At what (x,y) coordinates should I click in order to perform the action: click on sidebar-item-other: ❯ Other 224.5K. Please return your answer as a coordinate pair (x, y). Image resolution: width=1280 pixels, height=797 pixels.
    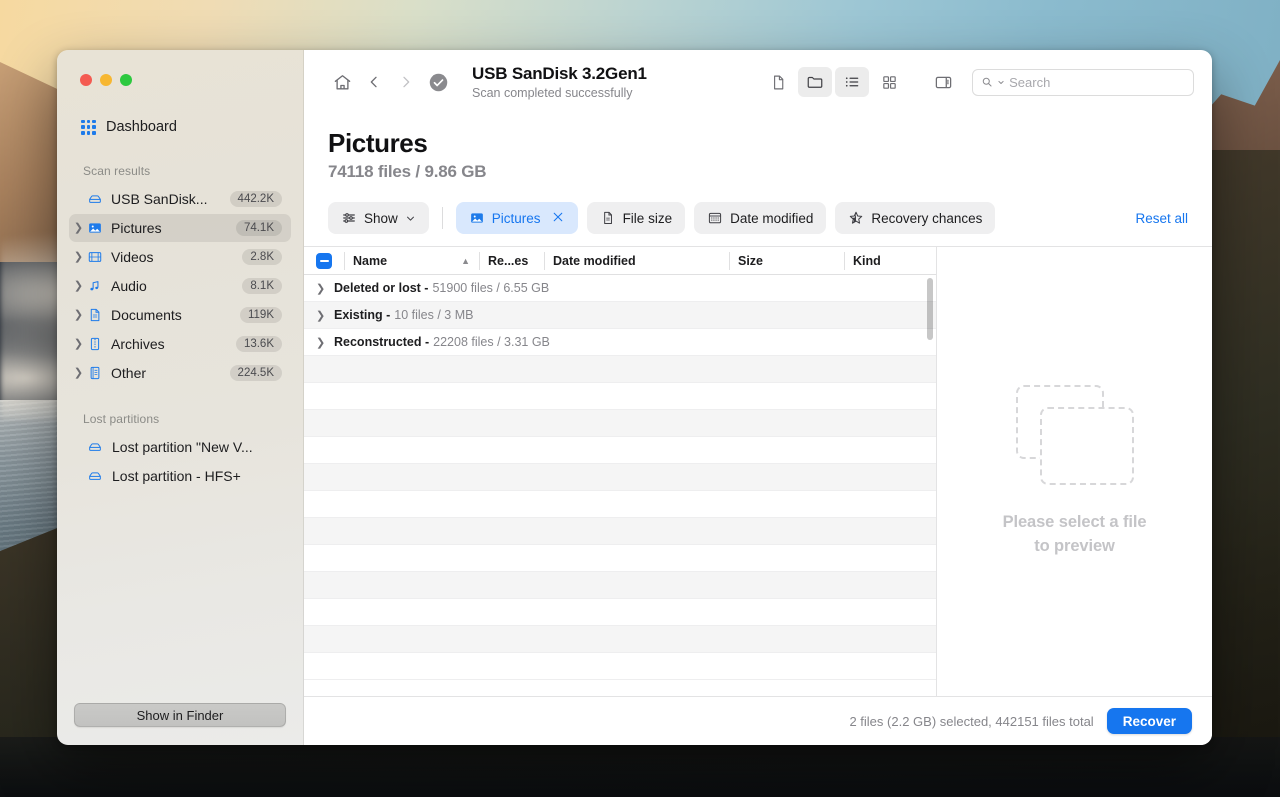
    Looking at the image, I should click on (180, 373).